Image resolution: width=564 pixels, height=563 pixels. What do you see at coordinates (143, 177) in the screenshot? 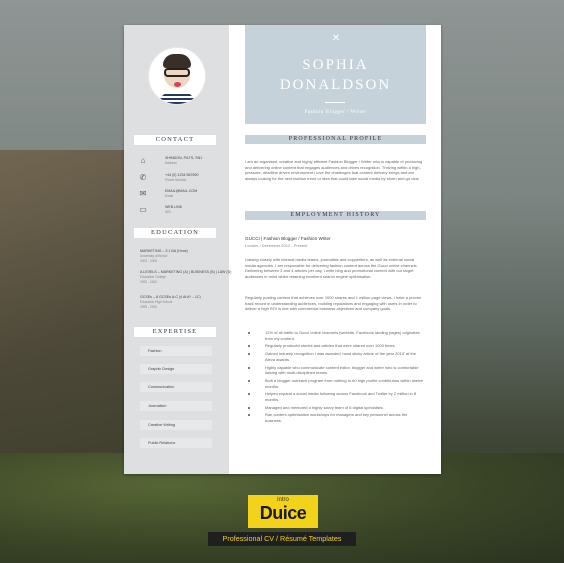
I see `phone-icon: ✆` at bounding box center [143, 177].